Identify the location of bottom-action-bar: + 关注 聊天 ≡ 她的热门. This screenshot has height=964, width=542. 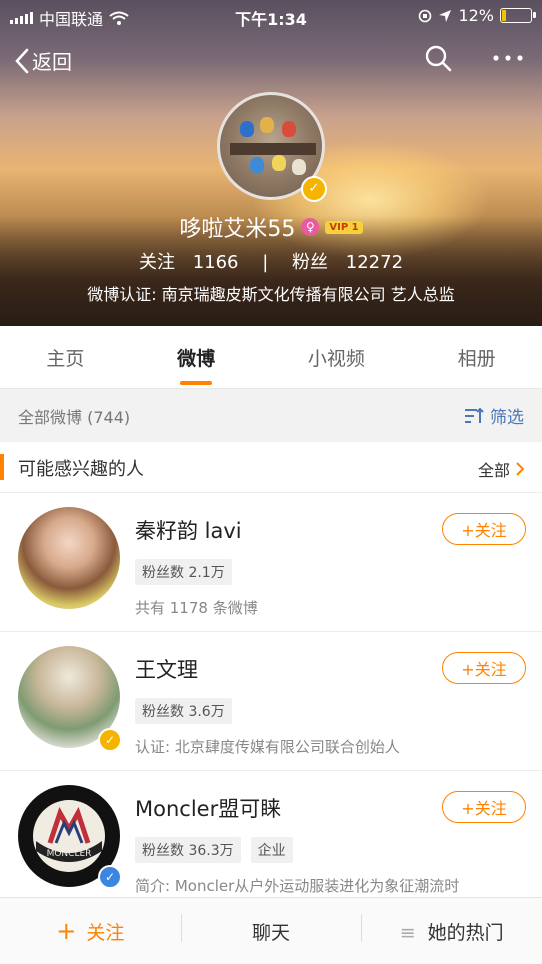
(271, 930).